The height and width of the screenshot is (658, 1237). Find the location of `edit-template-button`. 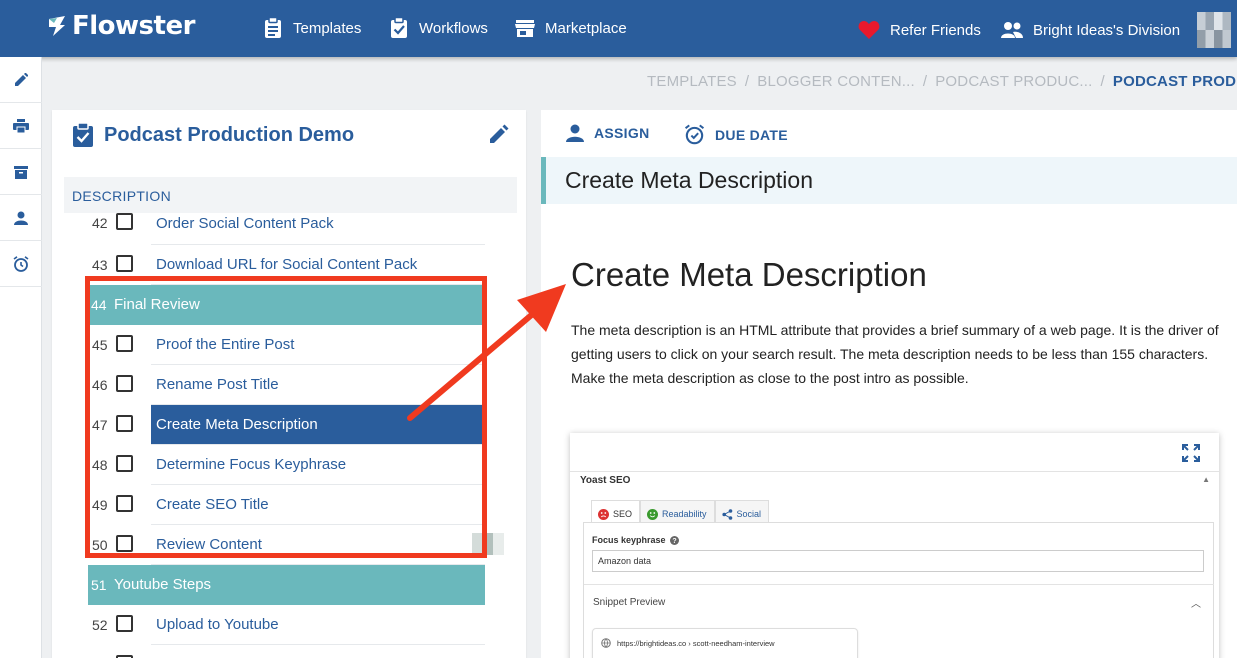

edit-template-button is located at coordinates (499, 136).